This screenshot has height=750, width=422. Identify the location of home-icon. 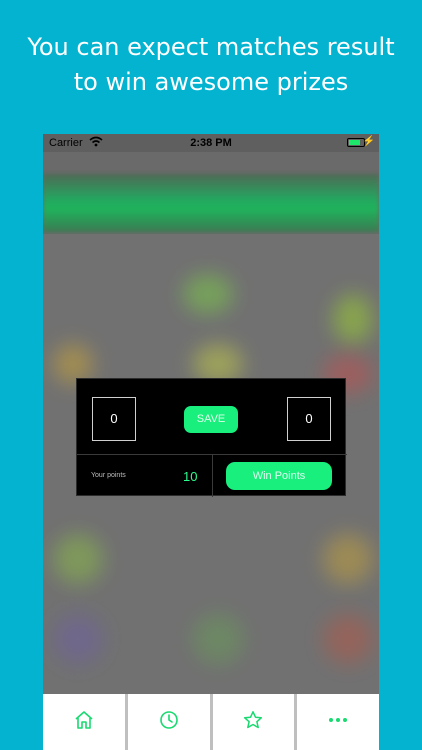
(84, 722).